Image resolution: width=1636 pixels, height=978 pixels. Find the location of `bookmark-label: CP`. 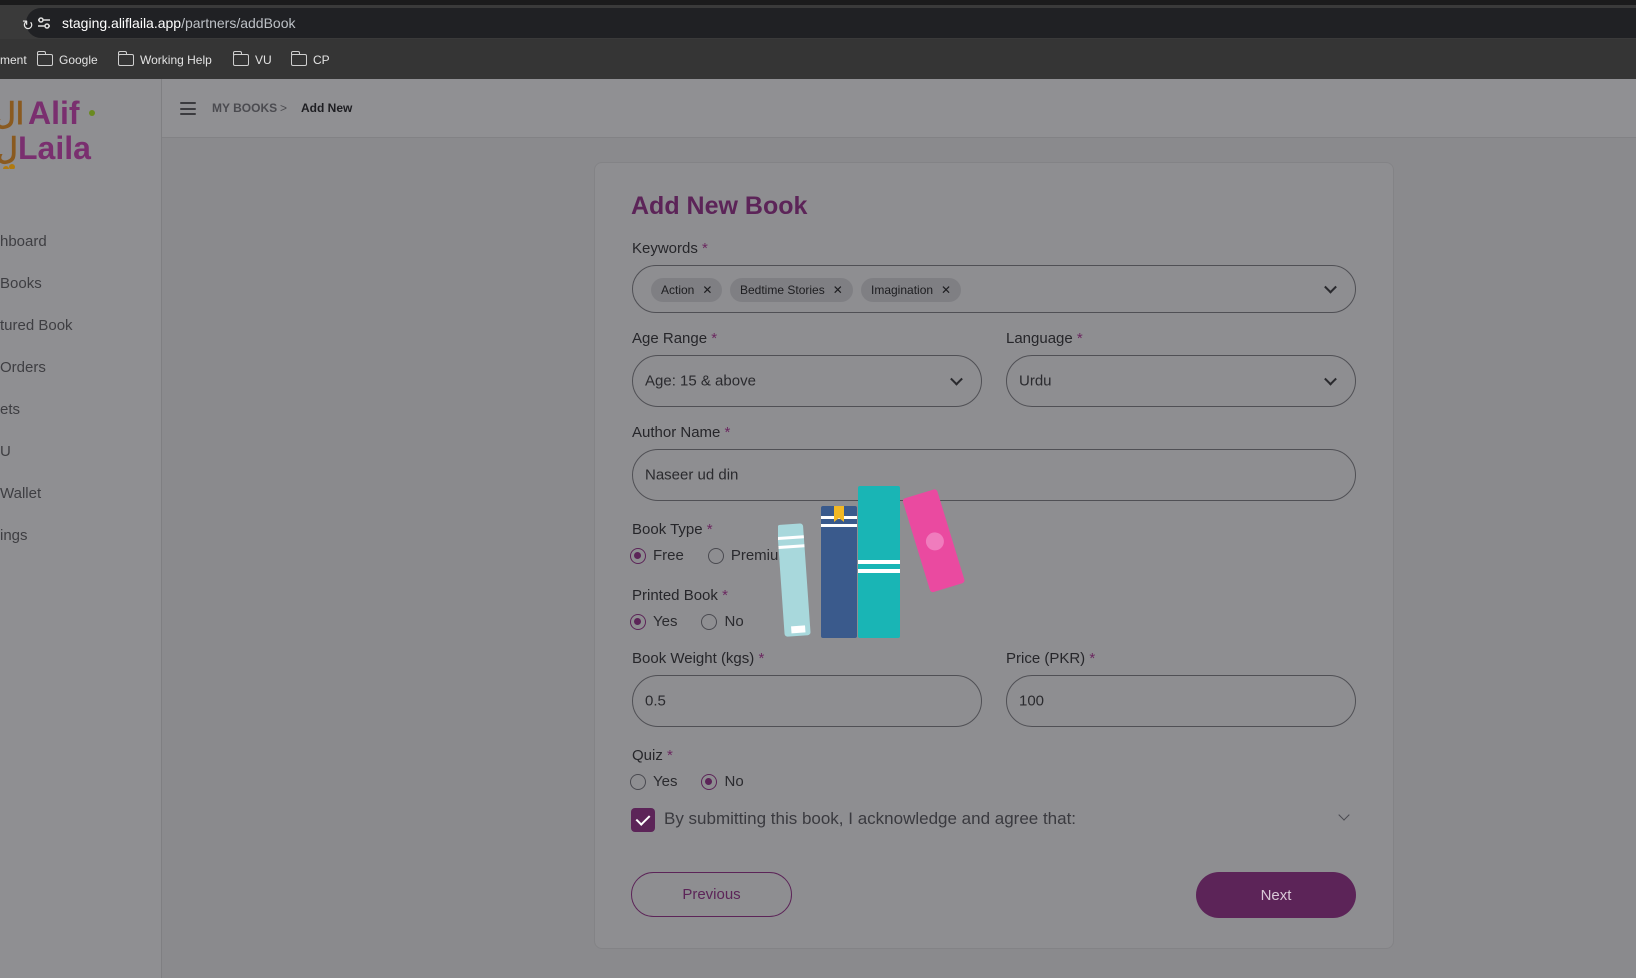

bookmark-label: CP is located at coordinates (321, 60).